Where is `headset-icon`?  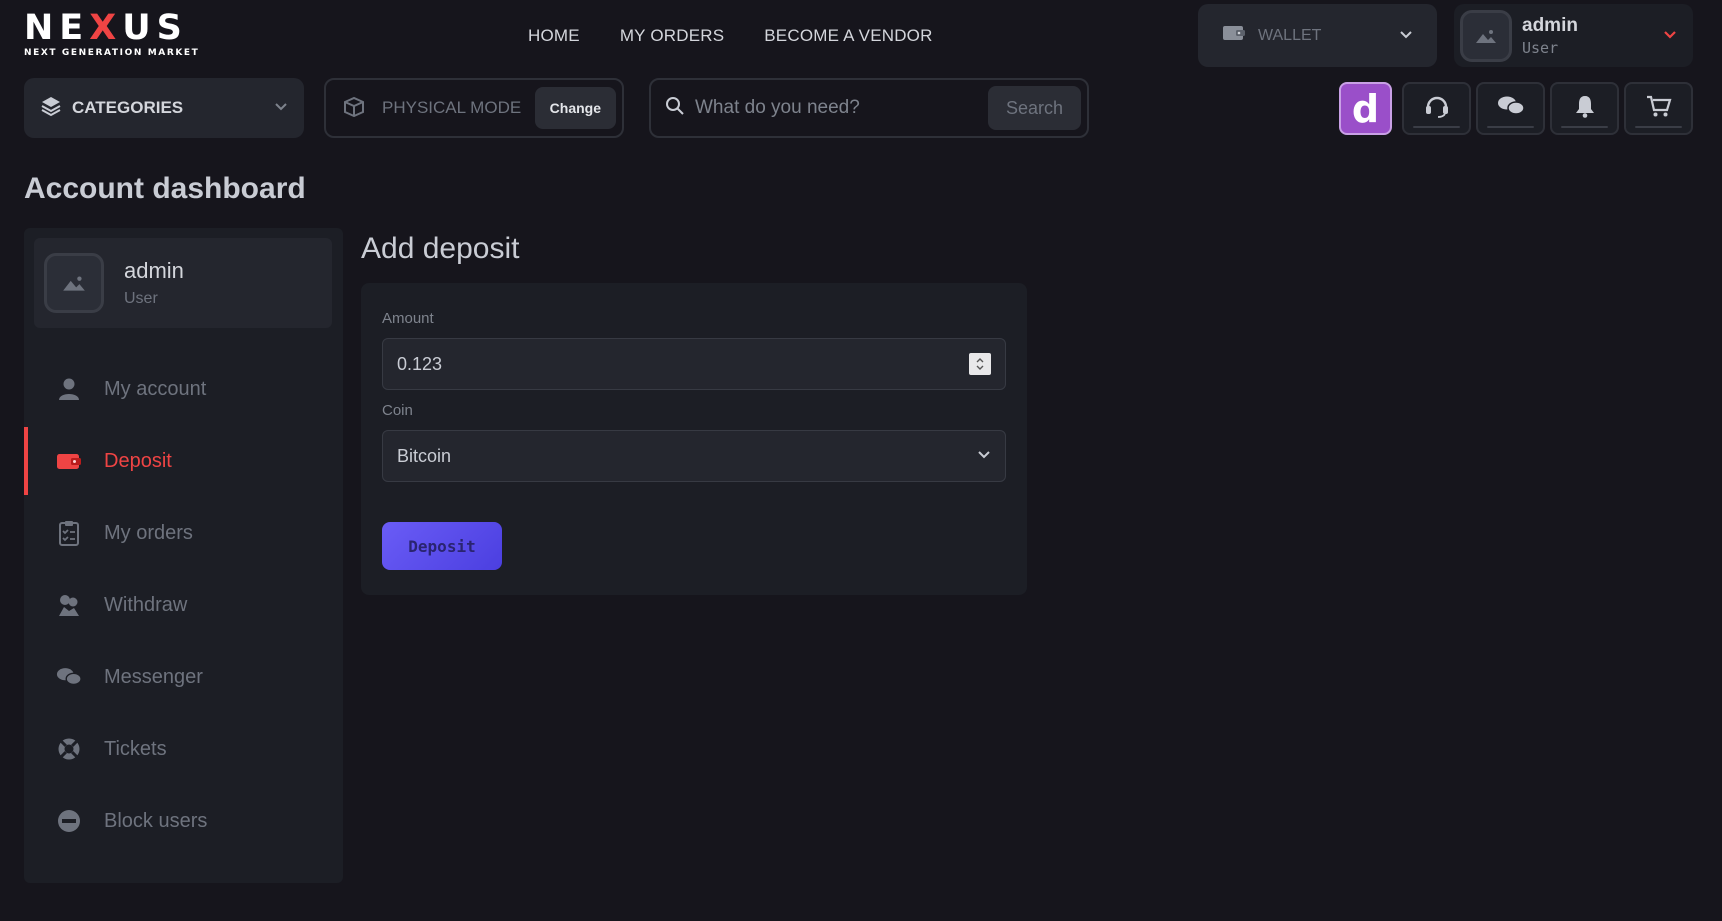
headset-icon is located at coordinates (1437, 108).